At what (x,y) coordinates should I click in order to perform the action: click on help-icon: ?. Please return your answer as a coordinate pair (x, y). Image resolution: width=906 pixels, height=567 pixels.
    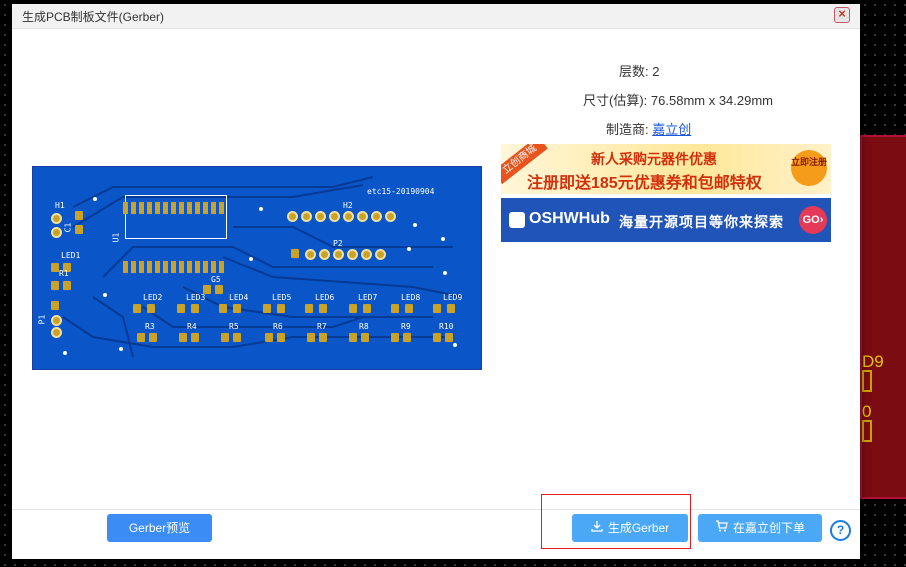
    Looking at the image, I should click on (840, 530).